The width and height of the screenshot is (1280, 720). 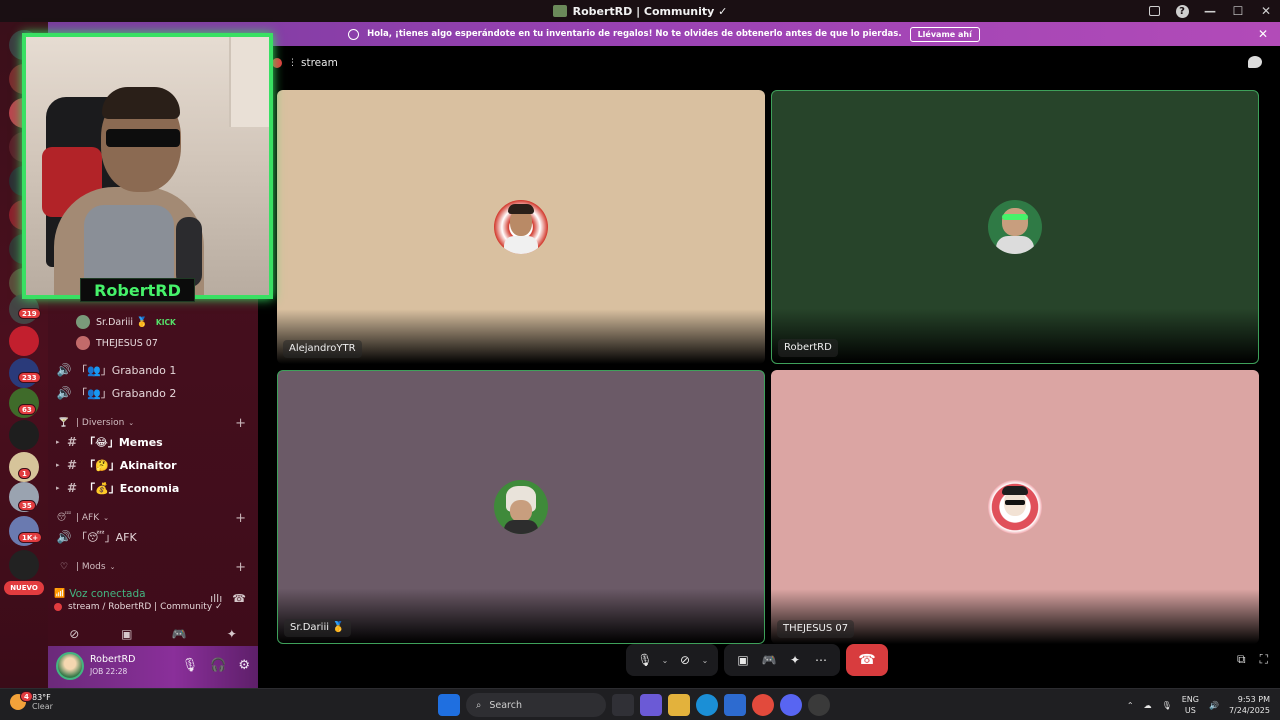 What do you see at coordinates (449, 705) in the screenshot?
I see `windows-start-icon` at bounding box center [449, 705].